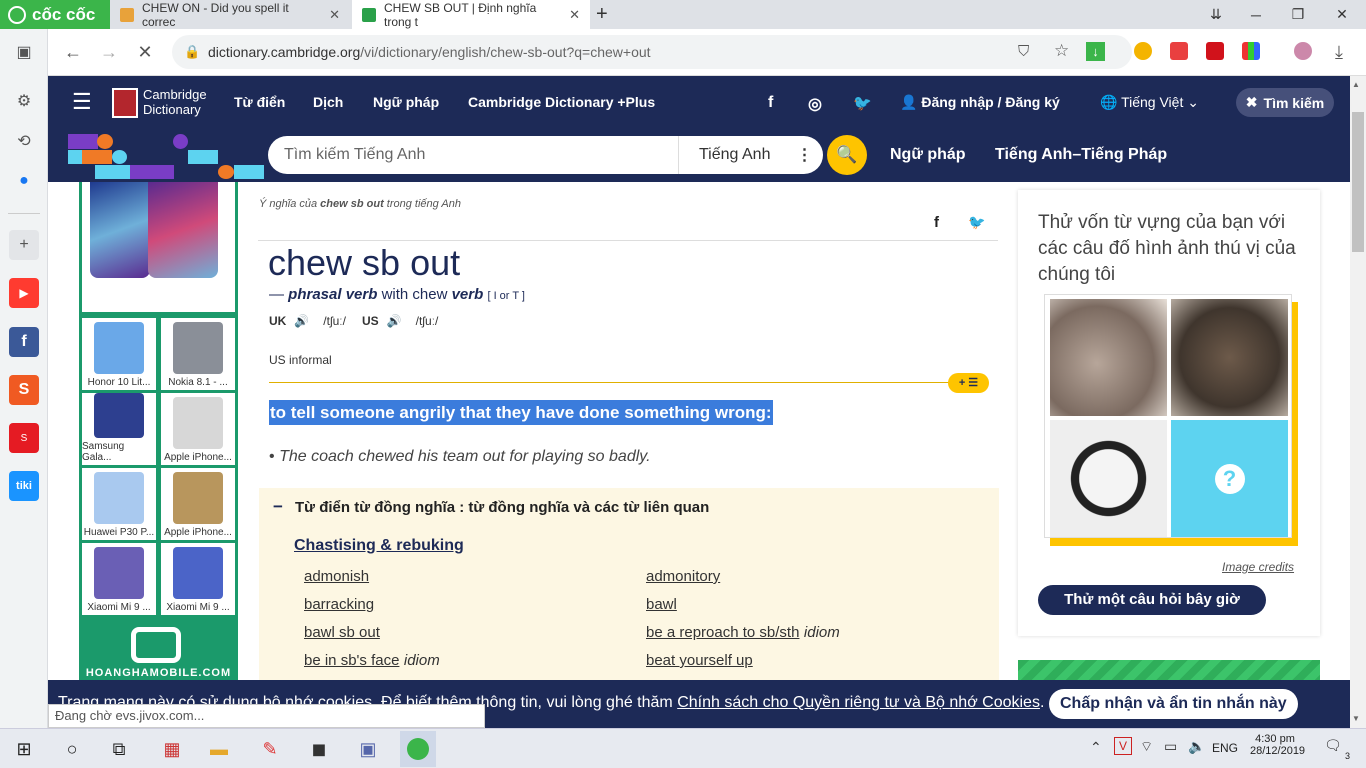 This screenshot has width=1366, height=768. Describe the element at coordinates (1168, 416) in the screenshot. I see `quiz-image-grid: ?` at that location.